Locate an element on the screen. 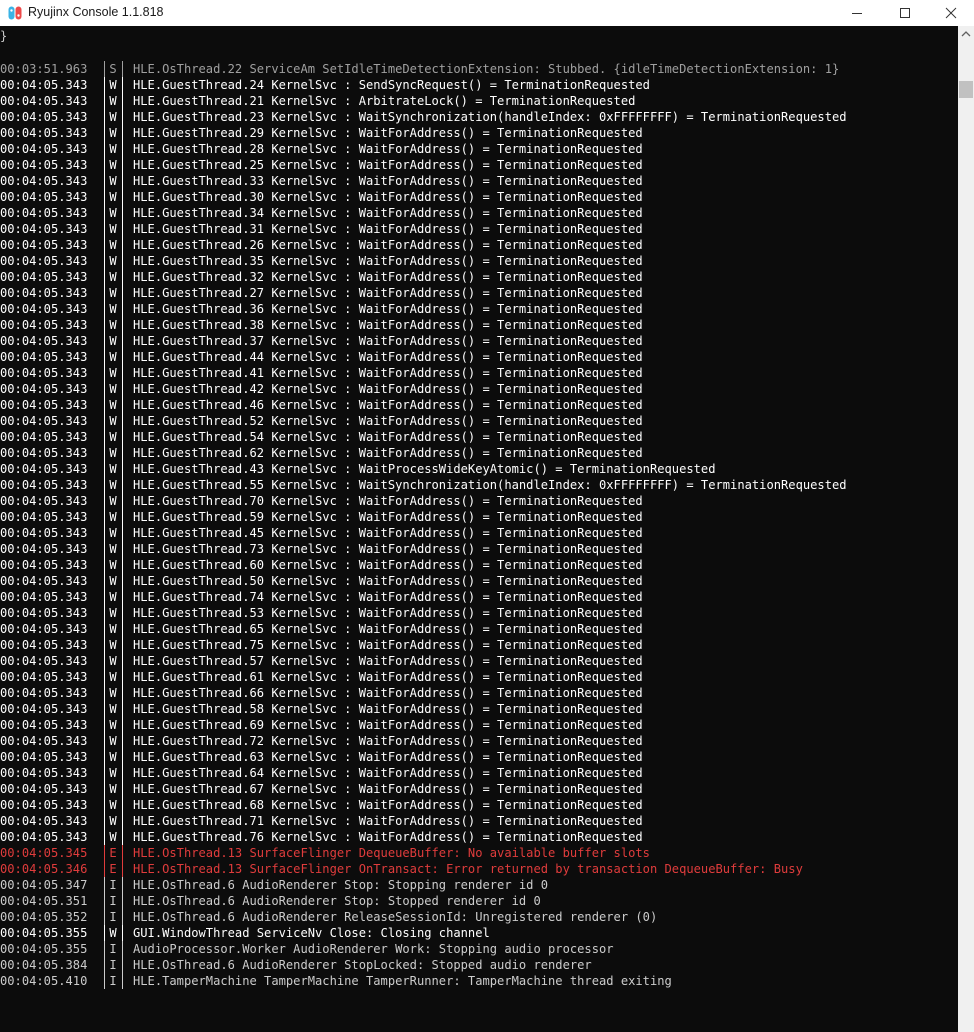  log-timestamp: 00:04:05.355 is located at coordinates (44, 933).